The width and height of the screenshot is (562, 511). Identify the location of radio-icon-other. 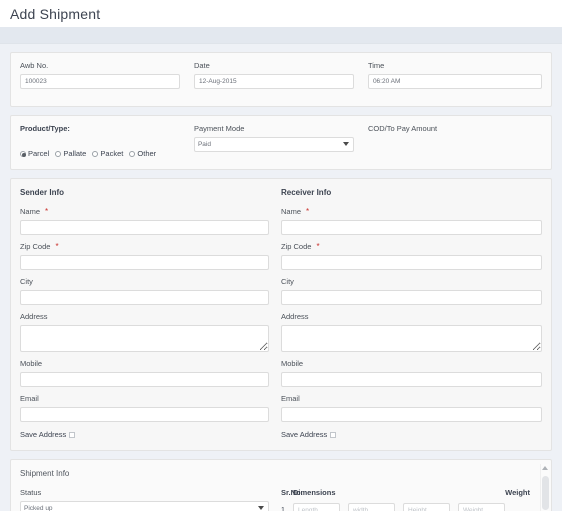
(132, 154).